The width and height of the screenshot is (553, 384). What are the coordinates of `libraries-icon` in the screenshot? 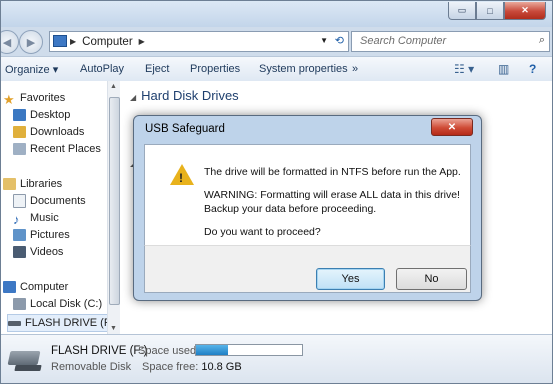 It's located at (9, 184).